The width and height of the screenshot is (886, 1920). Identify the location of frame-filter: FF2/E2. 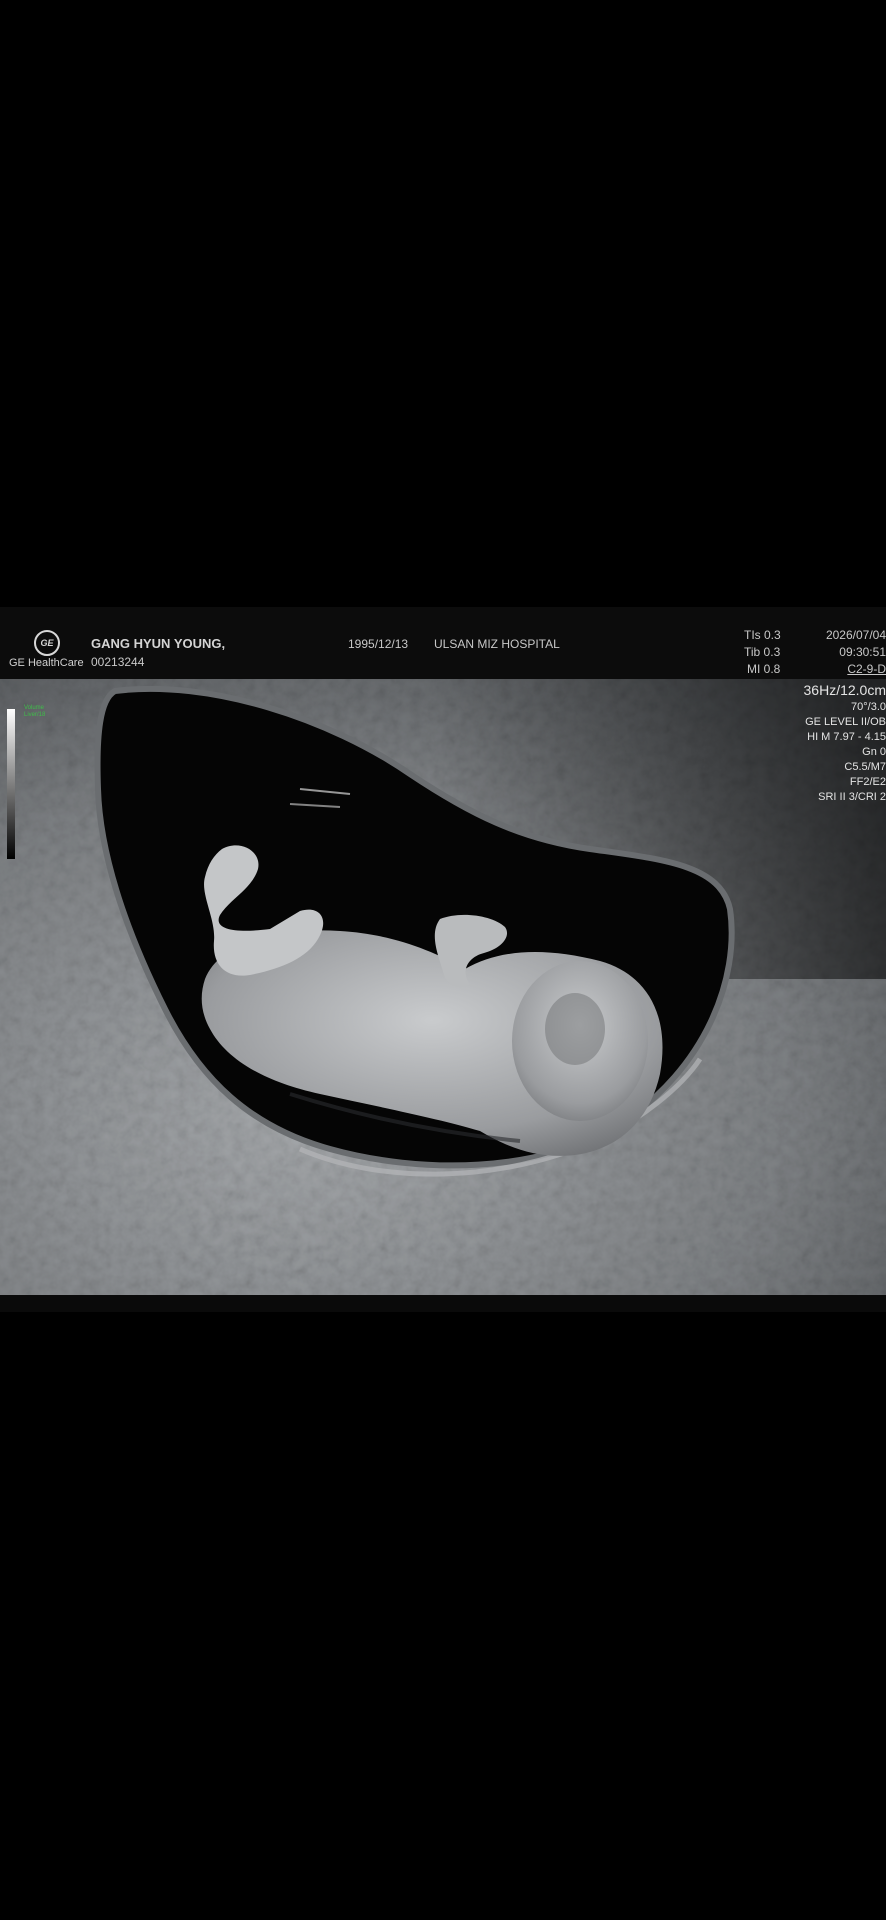
(867, 782).